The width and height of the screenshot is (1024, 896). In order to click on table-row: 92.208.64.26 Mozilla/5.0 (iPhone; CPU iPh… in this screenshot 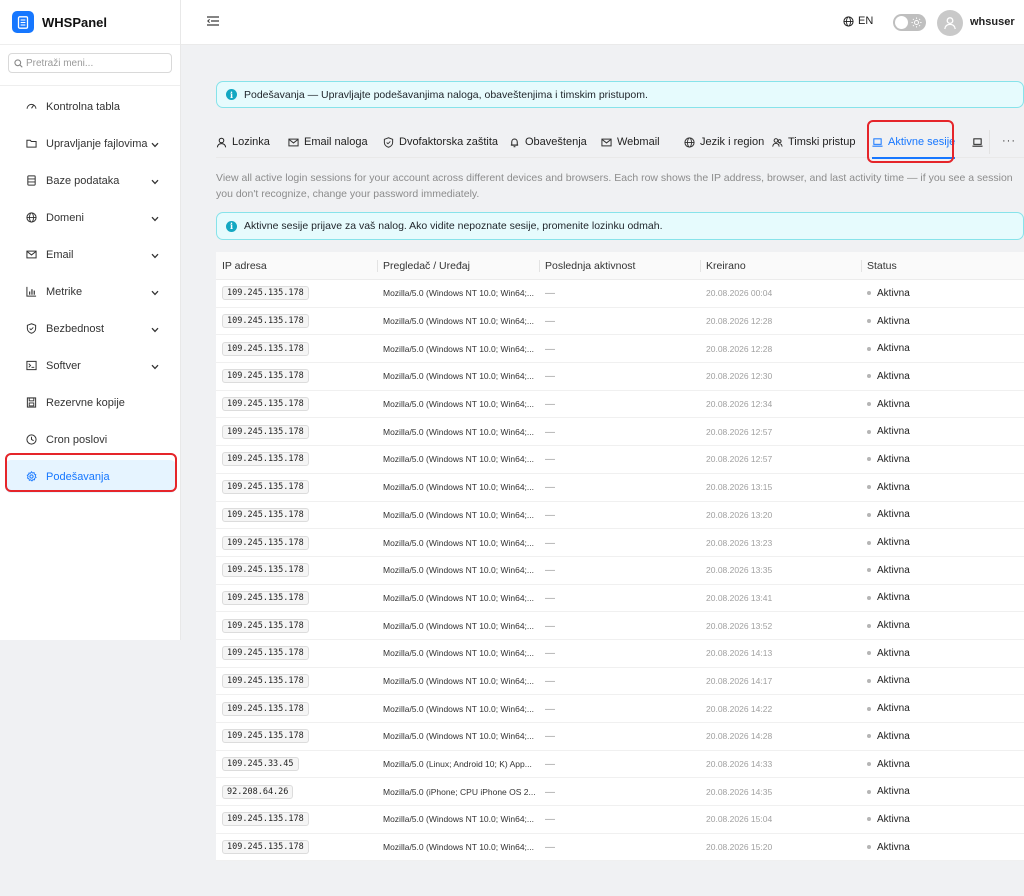, I will do `click(620, 792)`.